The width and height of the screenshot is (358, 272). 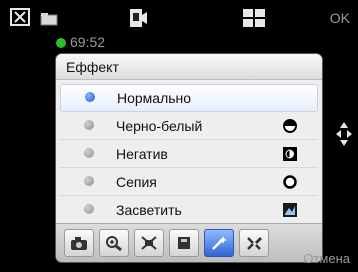 I want to click on close-icon, so click(x=20, y=17).